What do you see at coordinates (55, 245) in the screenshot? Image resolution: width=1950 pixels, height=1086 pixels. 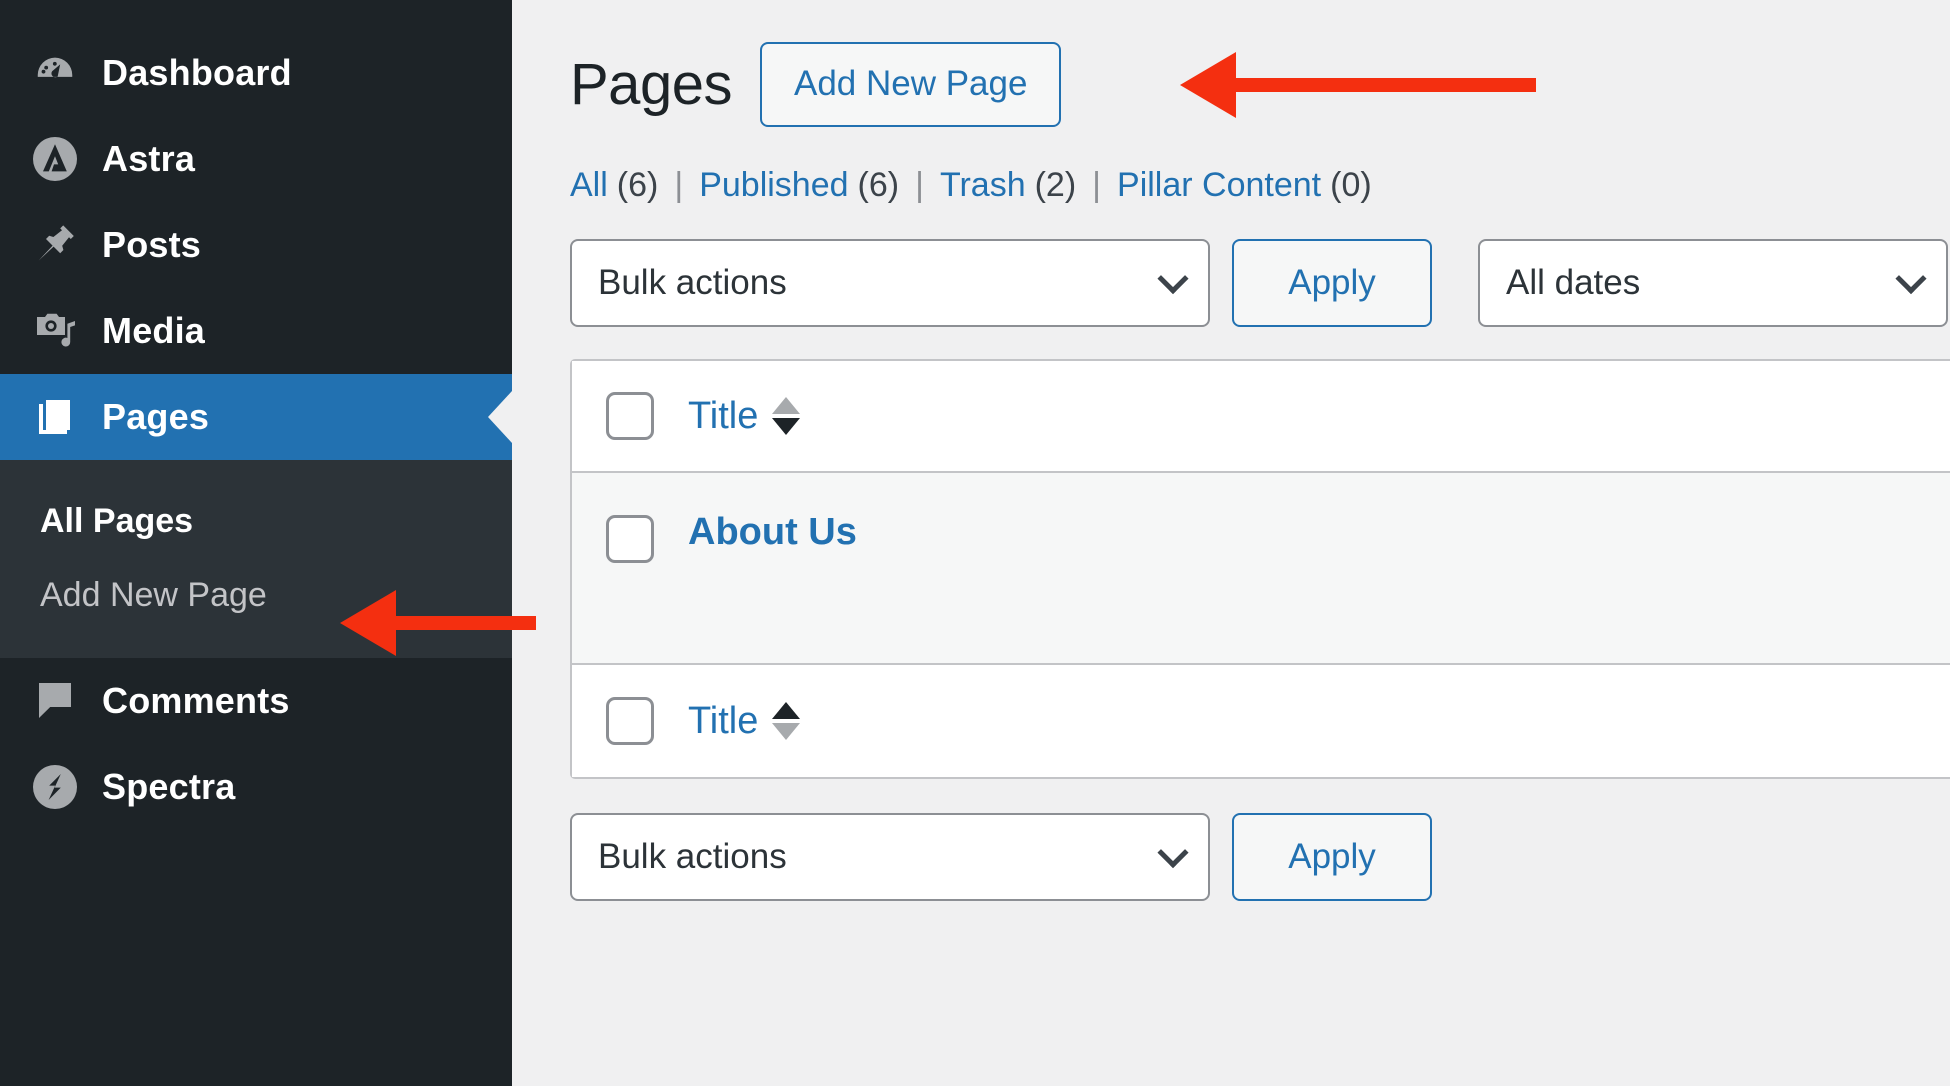 I see `pin-icon` at bounding box center [55, 245].